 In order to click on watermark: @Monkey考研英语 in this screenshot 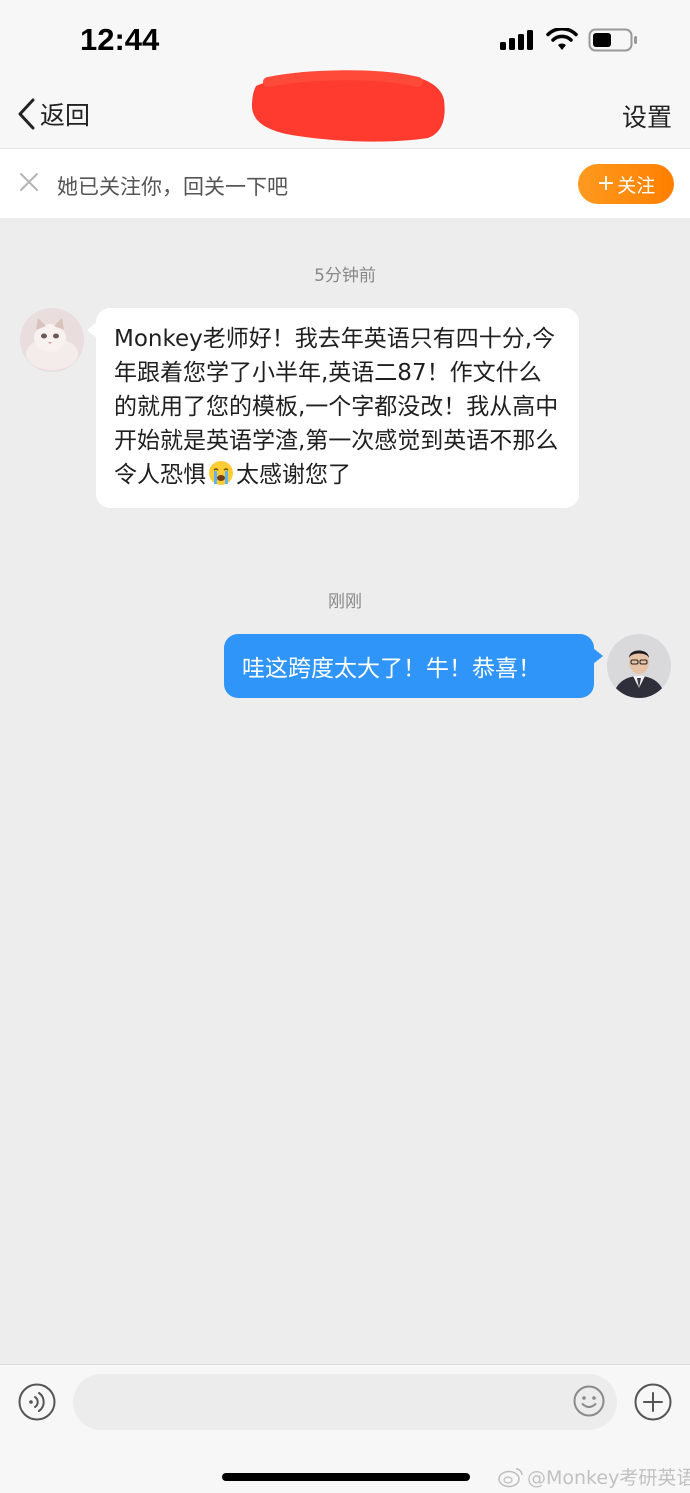, I will do `click(594, 1476)`.